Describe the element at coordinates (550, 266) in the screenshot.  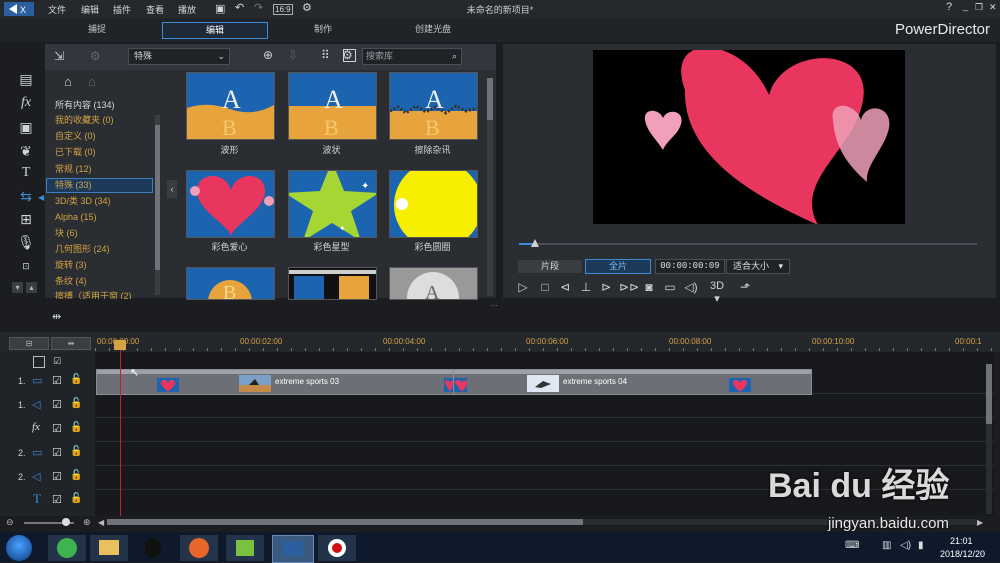
I see `clip-mode-button: 片段` at that location.